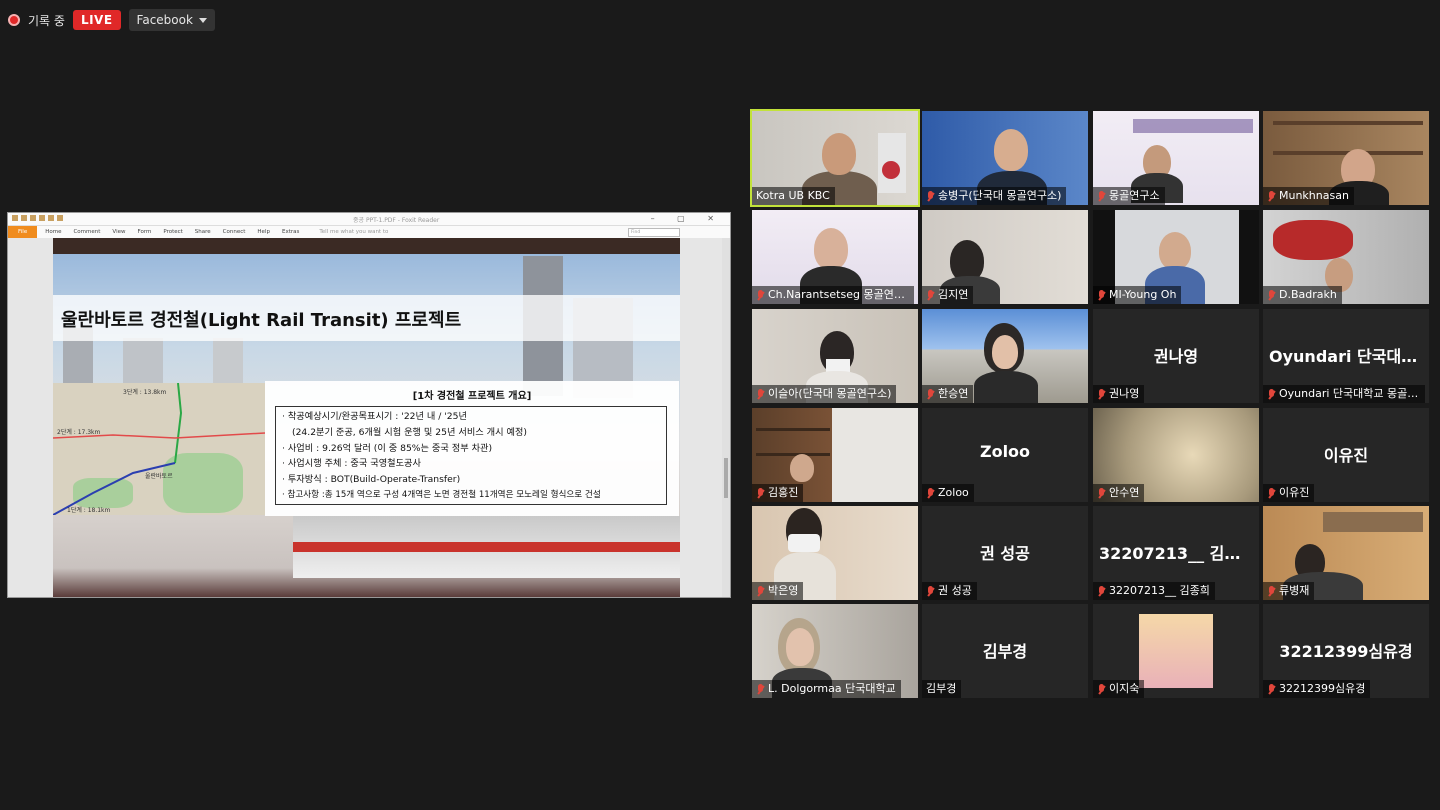  What do you see at coordinates (1346, 158) in the screenshot?
I see `participant-tile: Munkhnasan` at bounding box center [1346, 158].